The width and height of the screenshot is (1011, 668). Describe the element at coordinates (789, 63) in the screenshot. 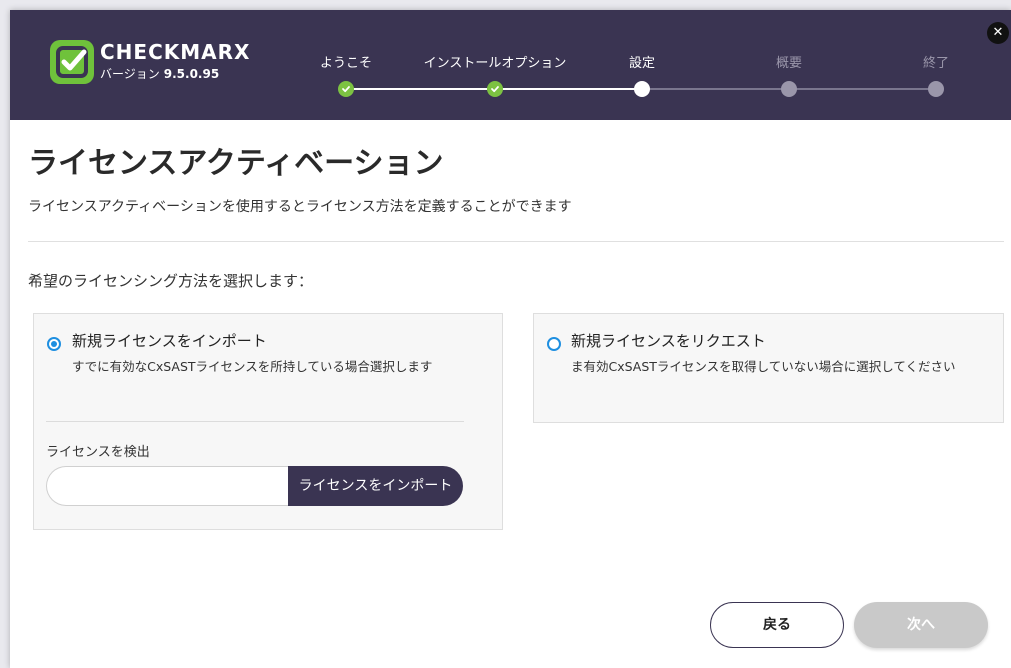

I see `step-label-summary: 概要` at that location.